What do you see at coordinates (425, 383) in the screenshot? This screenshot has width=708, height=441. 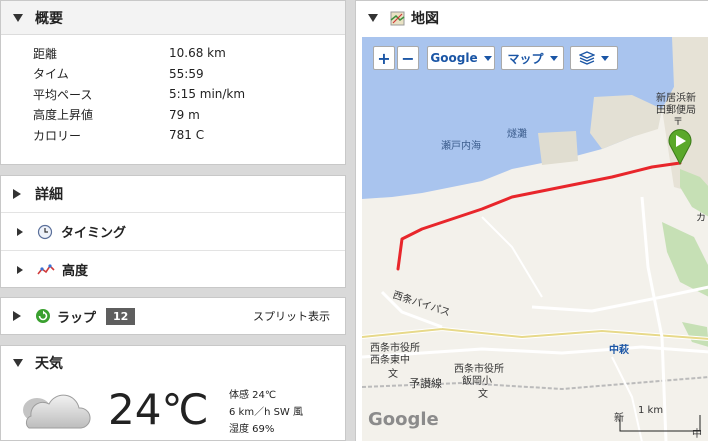 I see `label-yosan-line: 予讃線` at bounding box center [425, 383].